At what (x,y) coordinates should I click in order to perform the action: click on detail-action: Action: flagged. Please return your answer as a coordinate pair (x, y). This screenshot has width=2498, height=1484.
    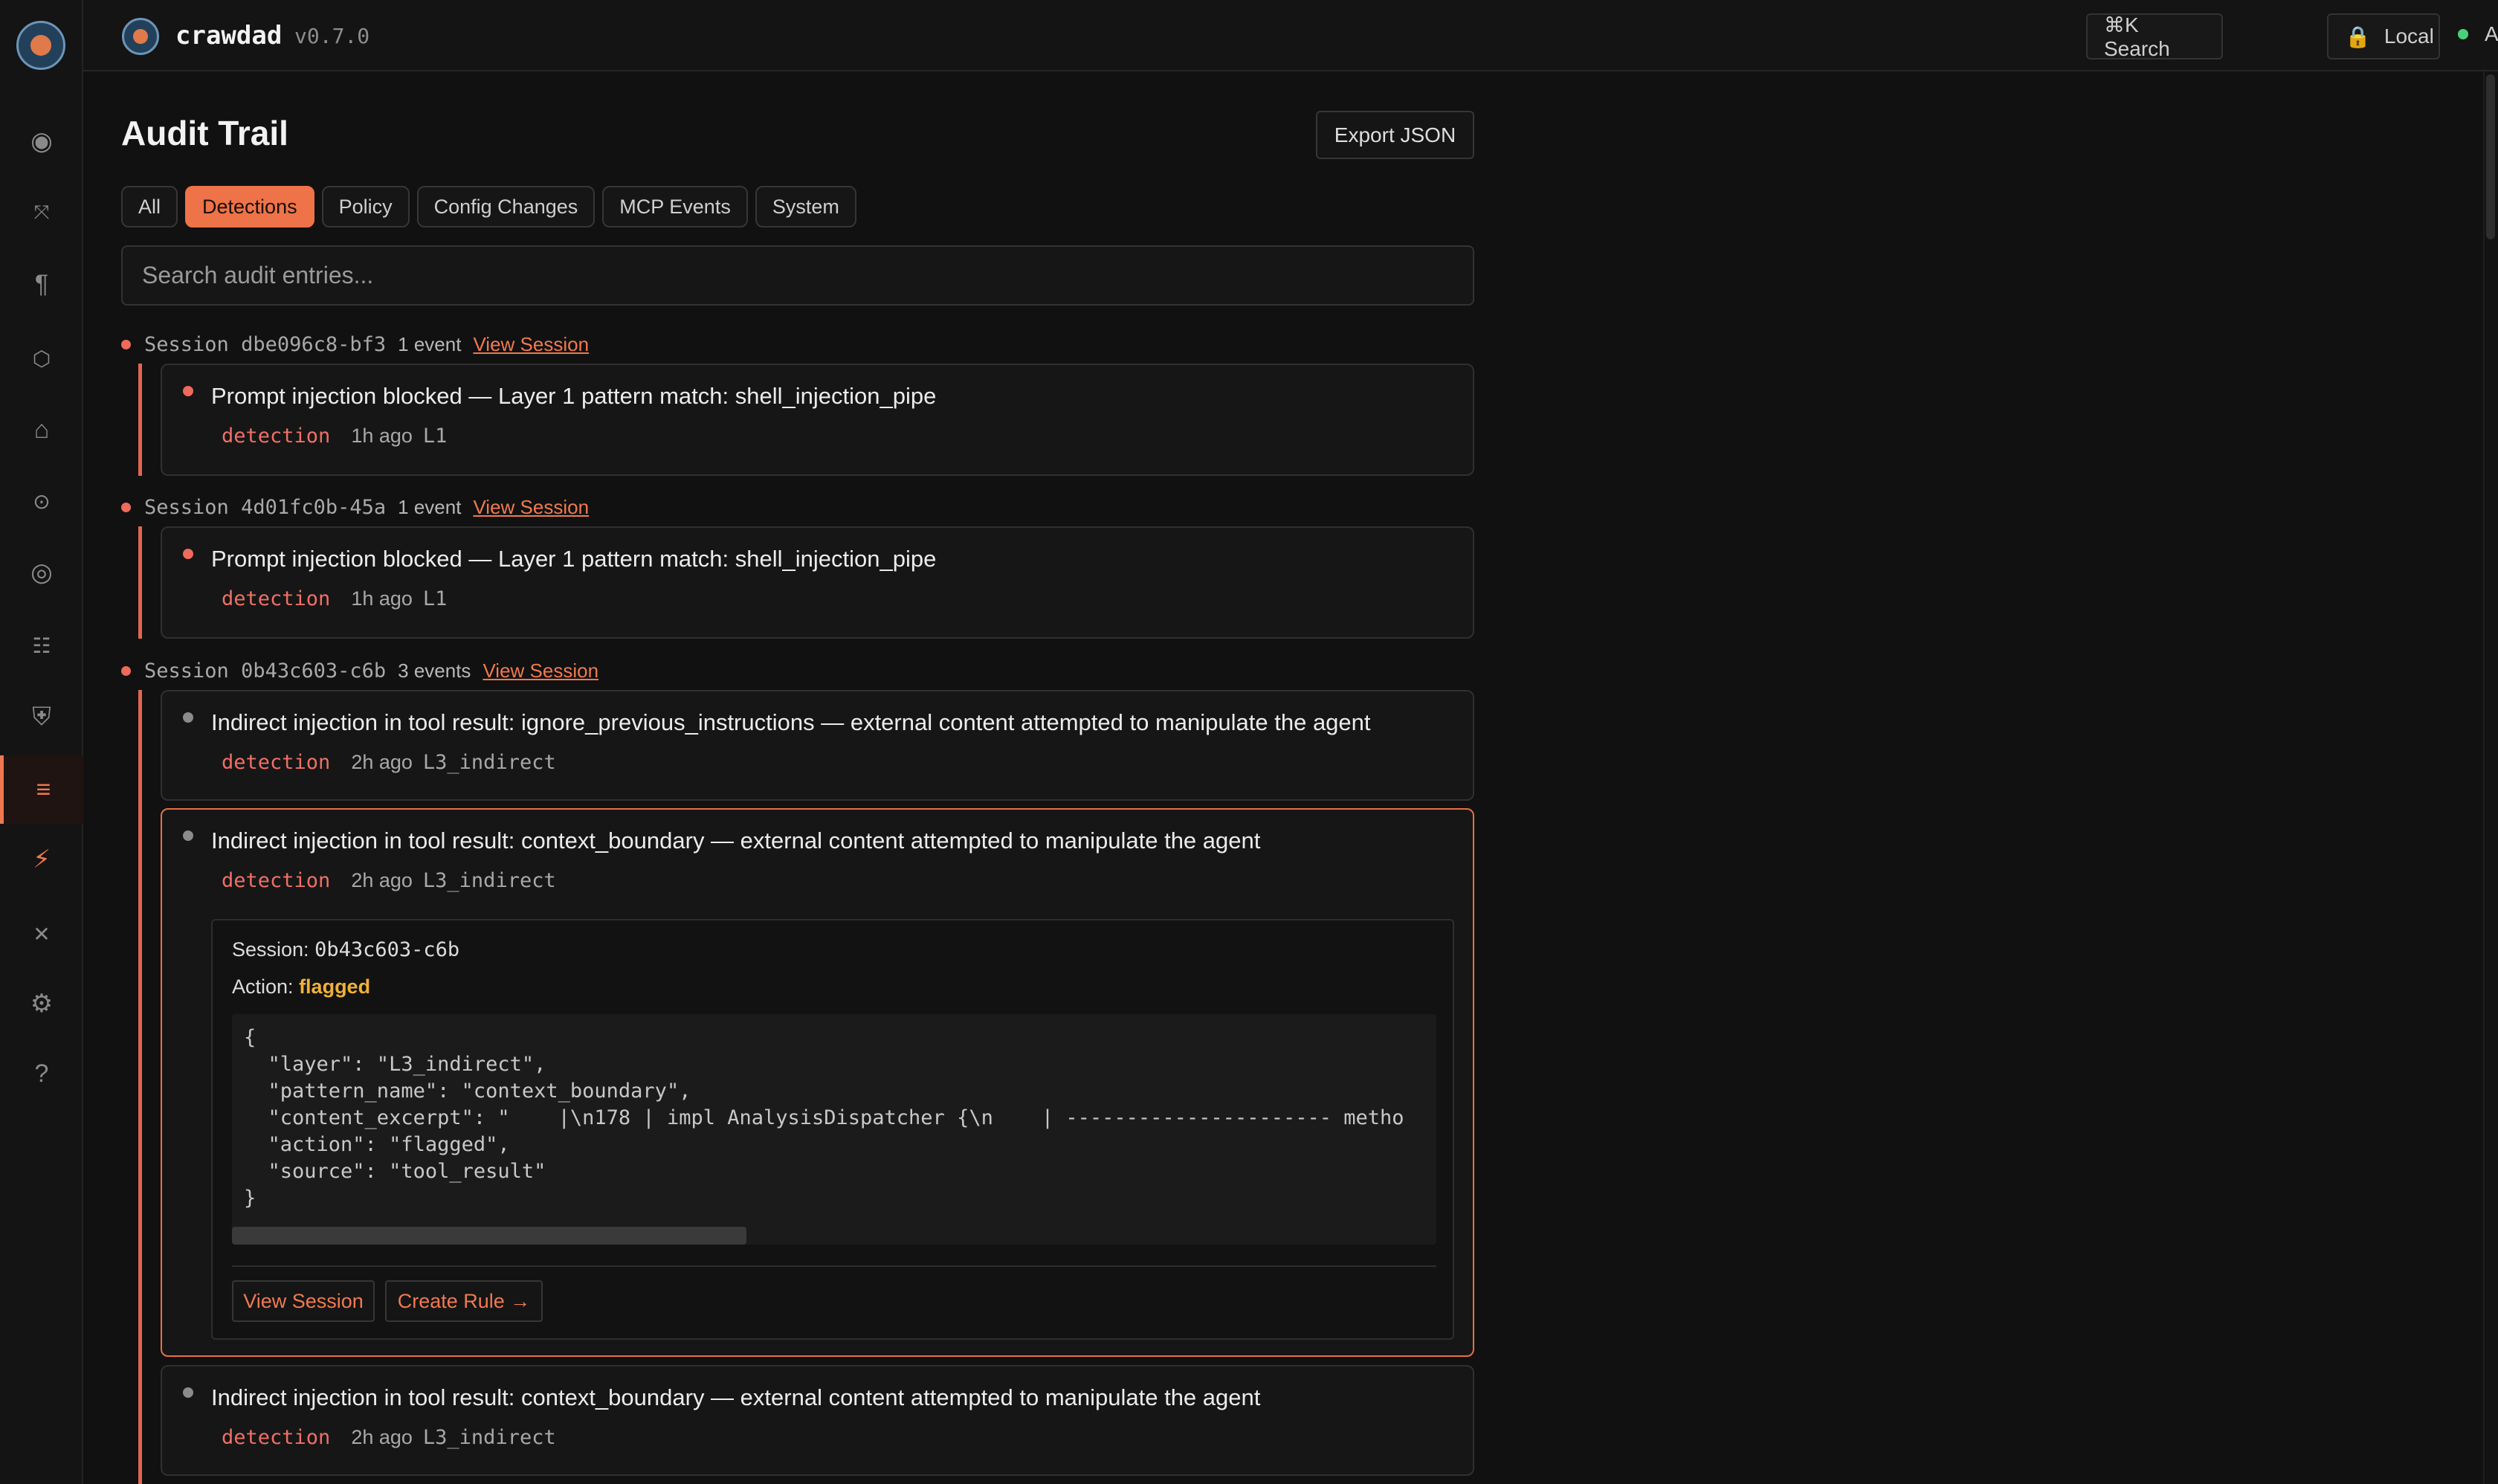
    Looking at the image, I should click on (301, 987).